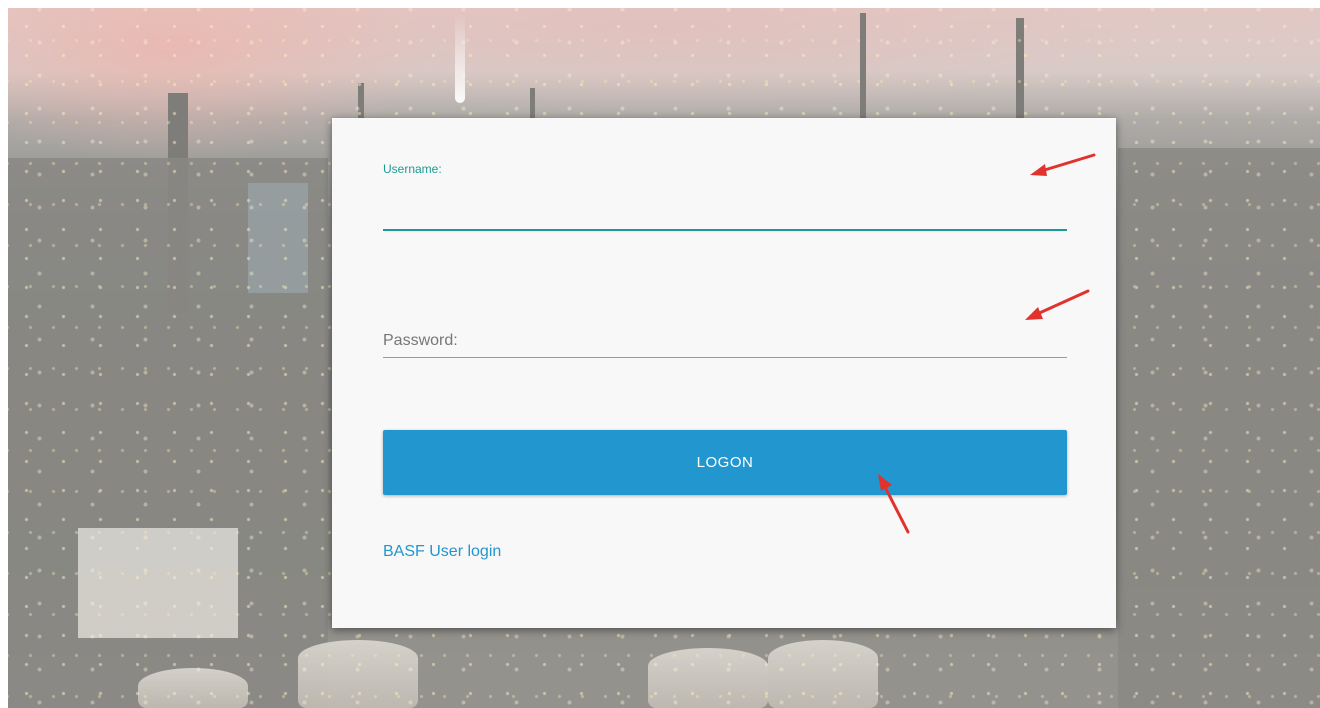 Image resolution: width=1320 pixels, height=708 pixels. I want to click on password-field: Password:, so click(725, 338).